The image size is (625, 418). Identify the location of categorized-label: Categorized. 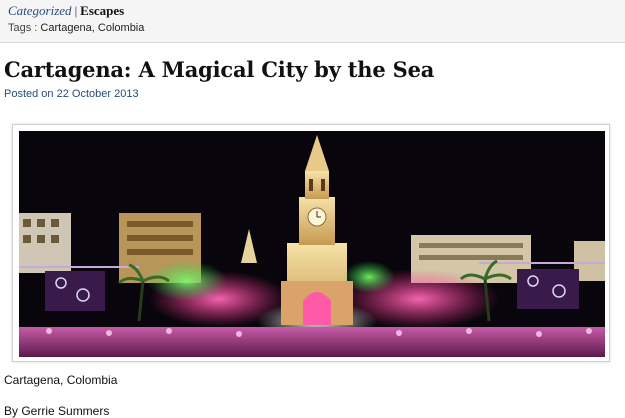
(40, 10).